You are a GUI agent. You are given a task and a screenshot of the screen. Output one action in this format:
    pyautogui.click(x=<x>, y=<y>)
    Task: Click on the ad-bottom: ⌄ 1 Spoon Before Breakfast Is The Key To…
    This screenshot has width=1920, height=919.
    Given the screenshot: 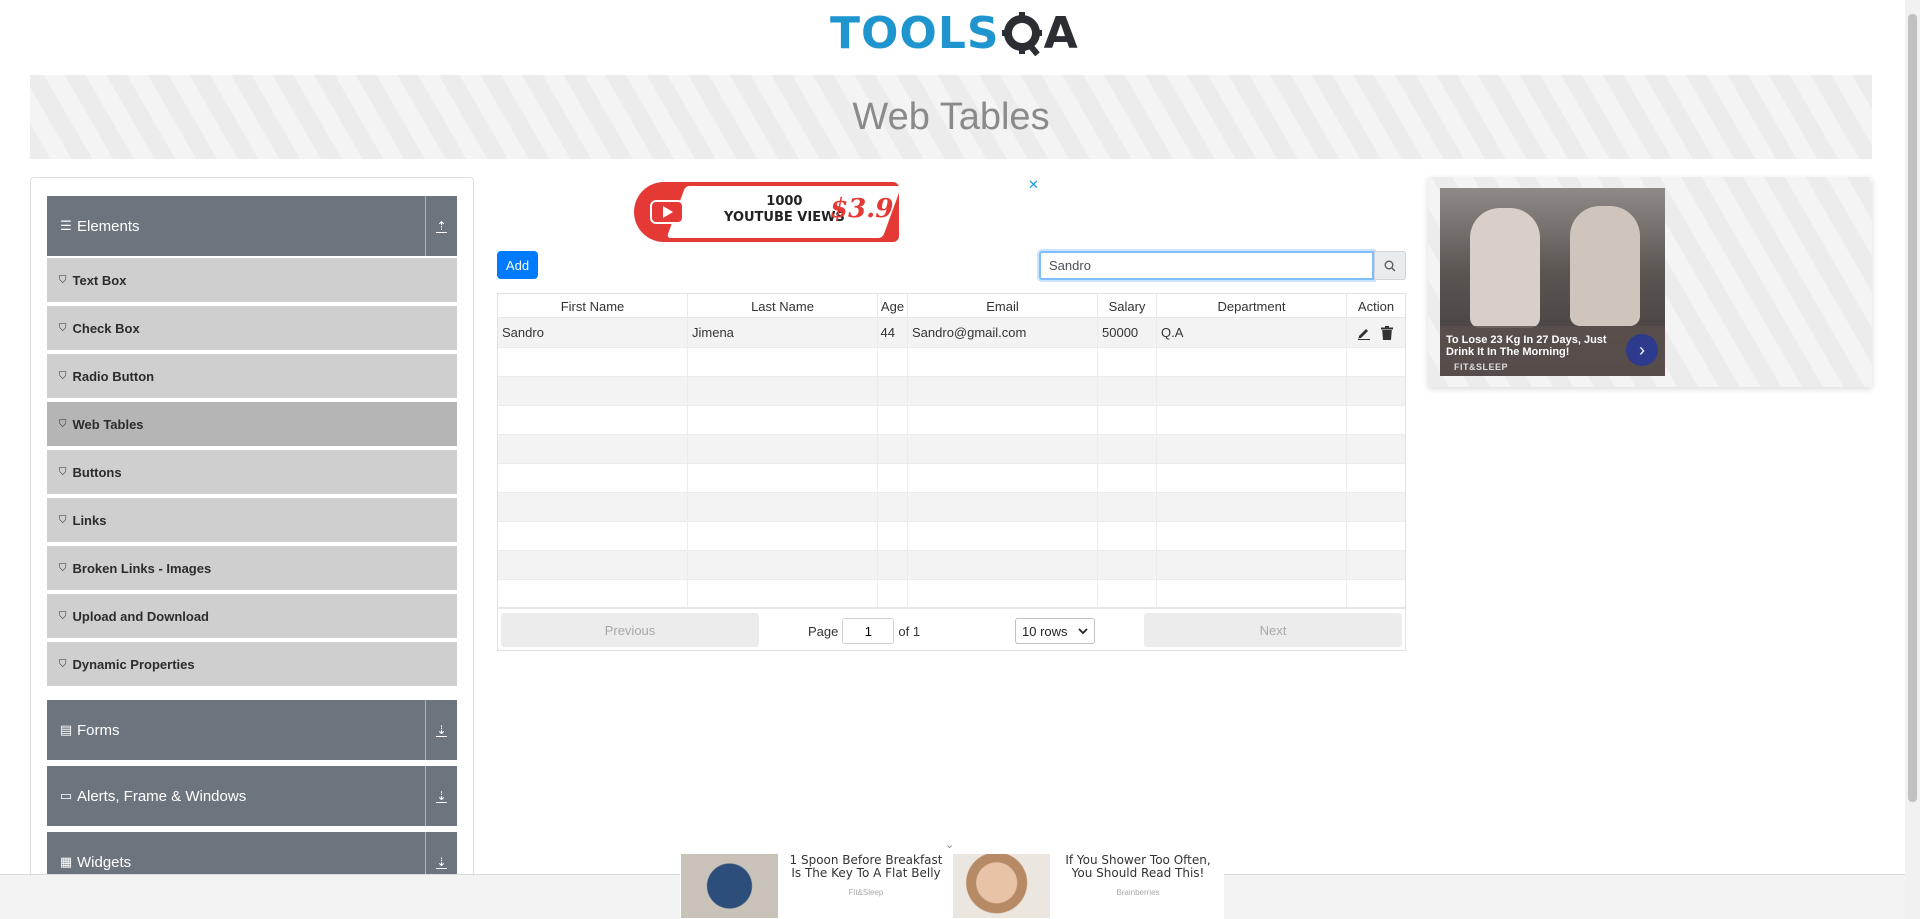 What is the action you would take?
    pyautogui.click(x=952, y=879)
    